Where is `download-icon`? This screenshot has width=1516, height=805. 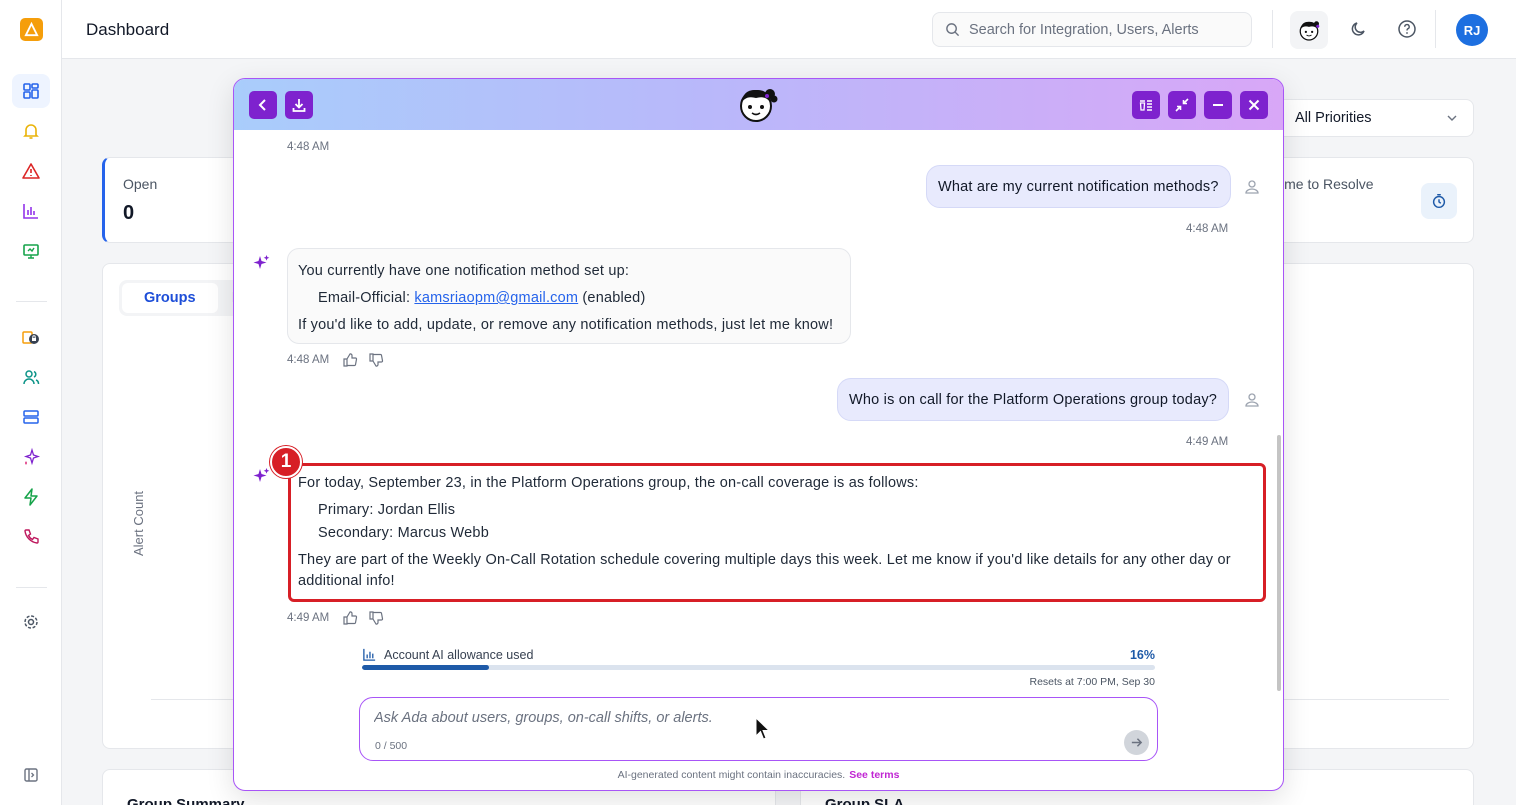 download-icon is located at coordinates (299, 105).